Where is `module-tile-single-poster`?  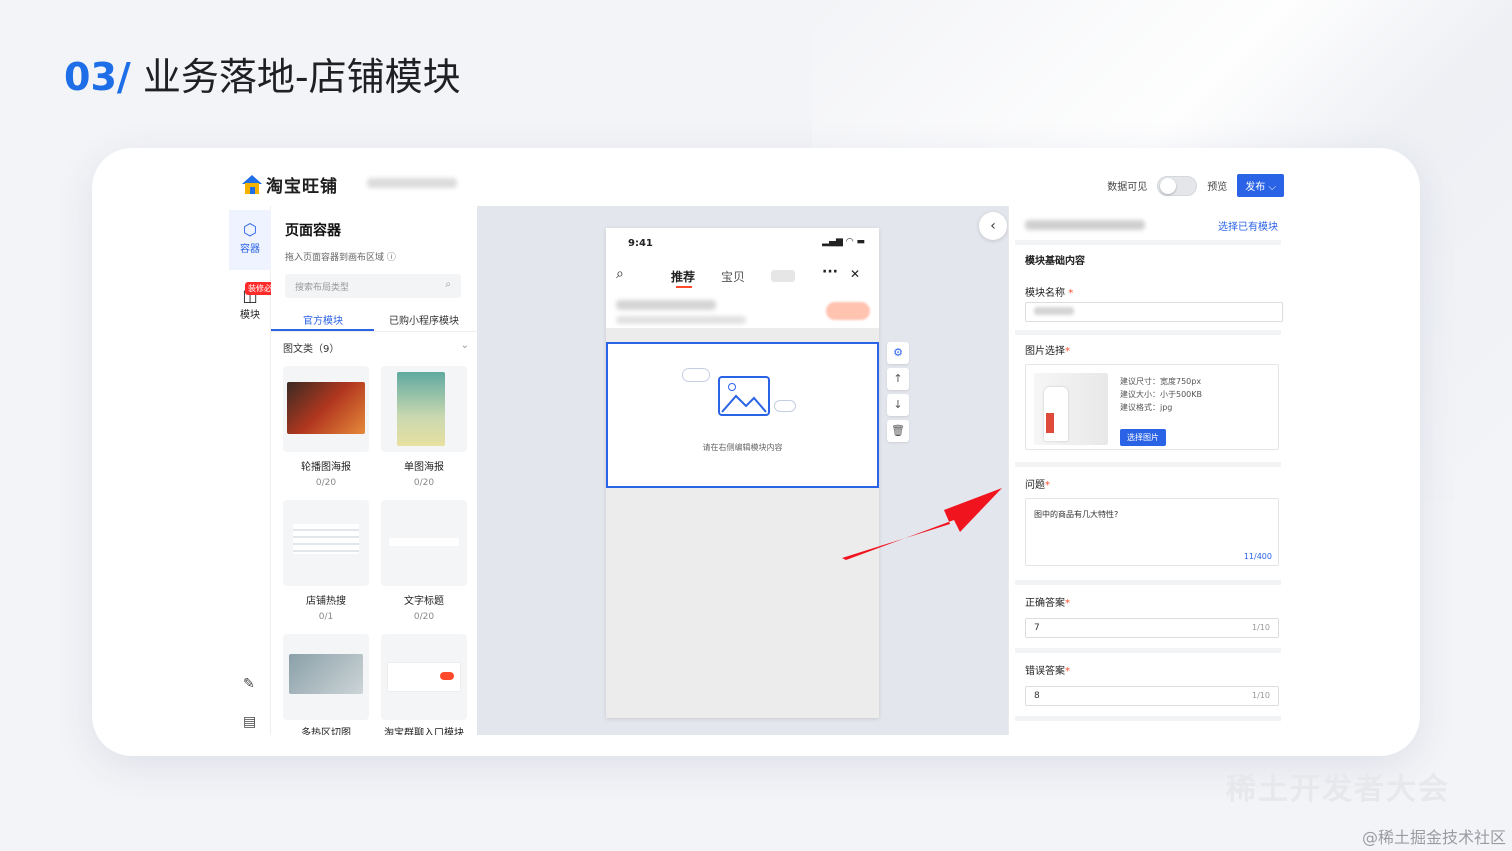
module-tile-single-poster is located at coordinates (424, 409).